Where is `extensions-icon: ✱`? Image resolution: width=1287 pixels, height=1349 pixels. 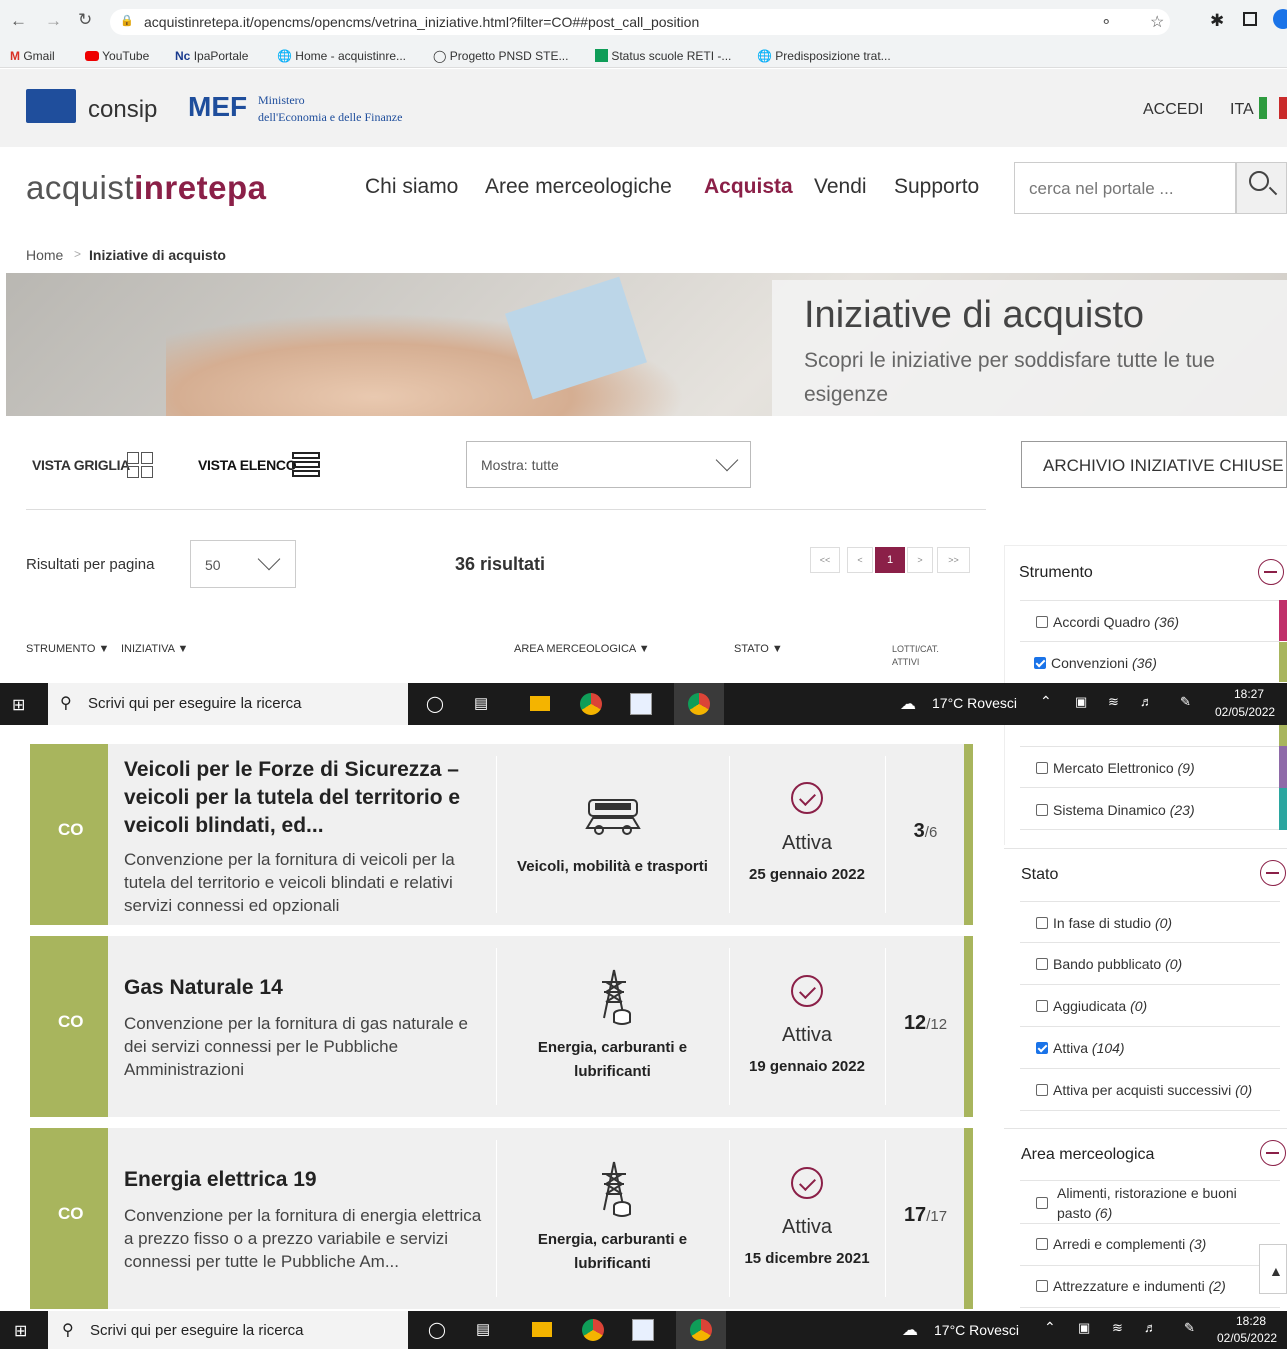 extensions-icon: ✱ is located at coordinates (1217, 21).